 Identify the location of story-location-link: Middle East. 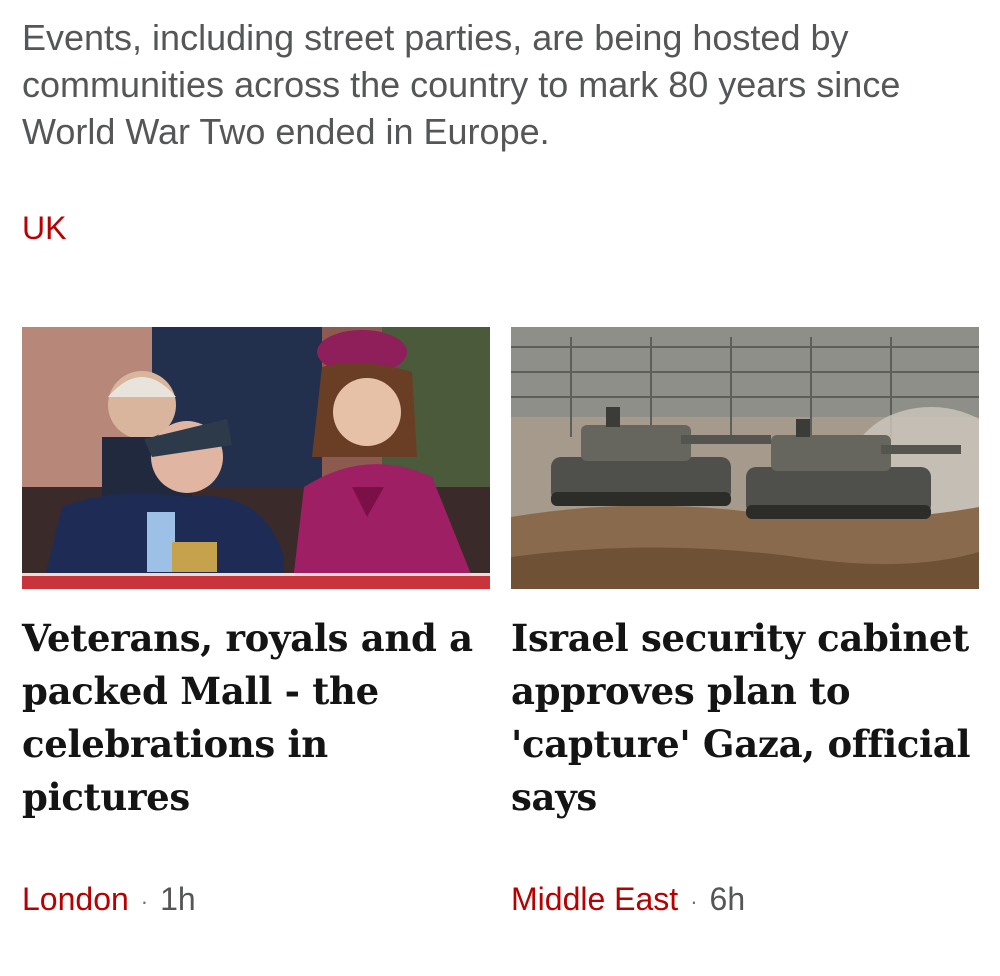
(594, 899).